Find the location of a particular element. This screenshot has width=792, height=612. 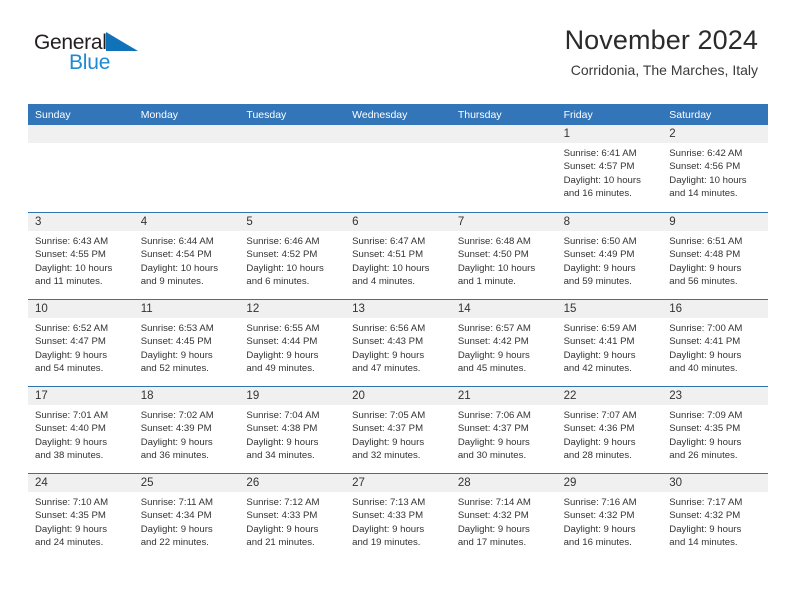

day-number: 9 is located at coordinates (672, 221).